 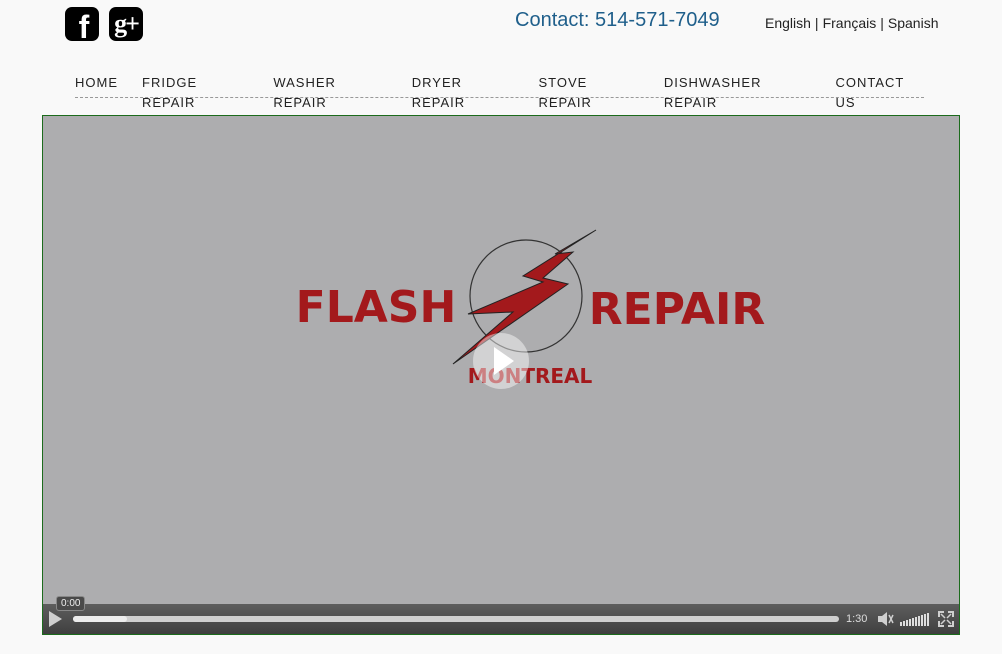 I want to click on language-switcher: English | Français | Spanish, so click(x=851, y=23).